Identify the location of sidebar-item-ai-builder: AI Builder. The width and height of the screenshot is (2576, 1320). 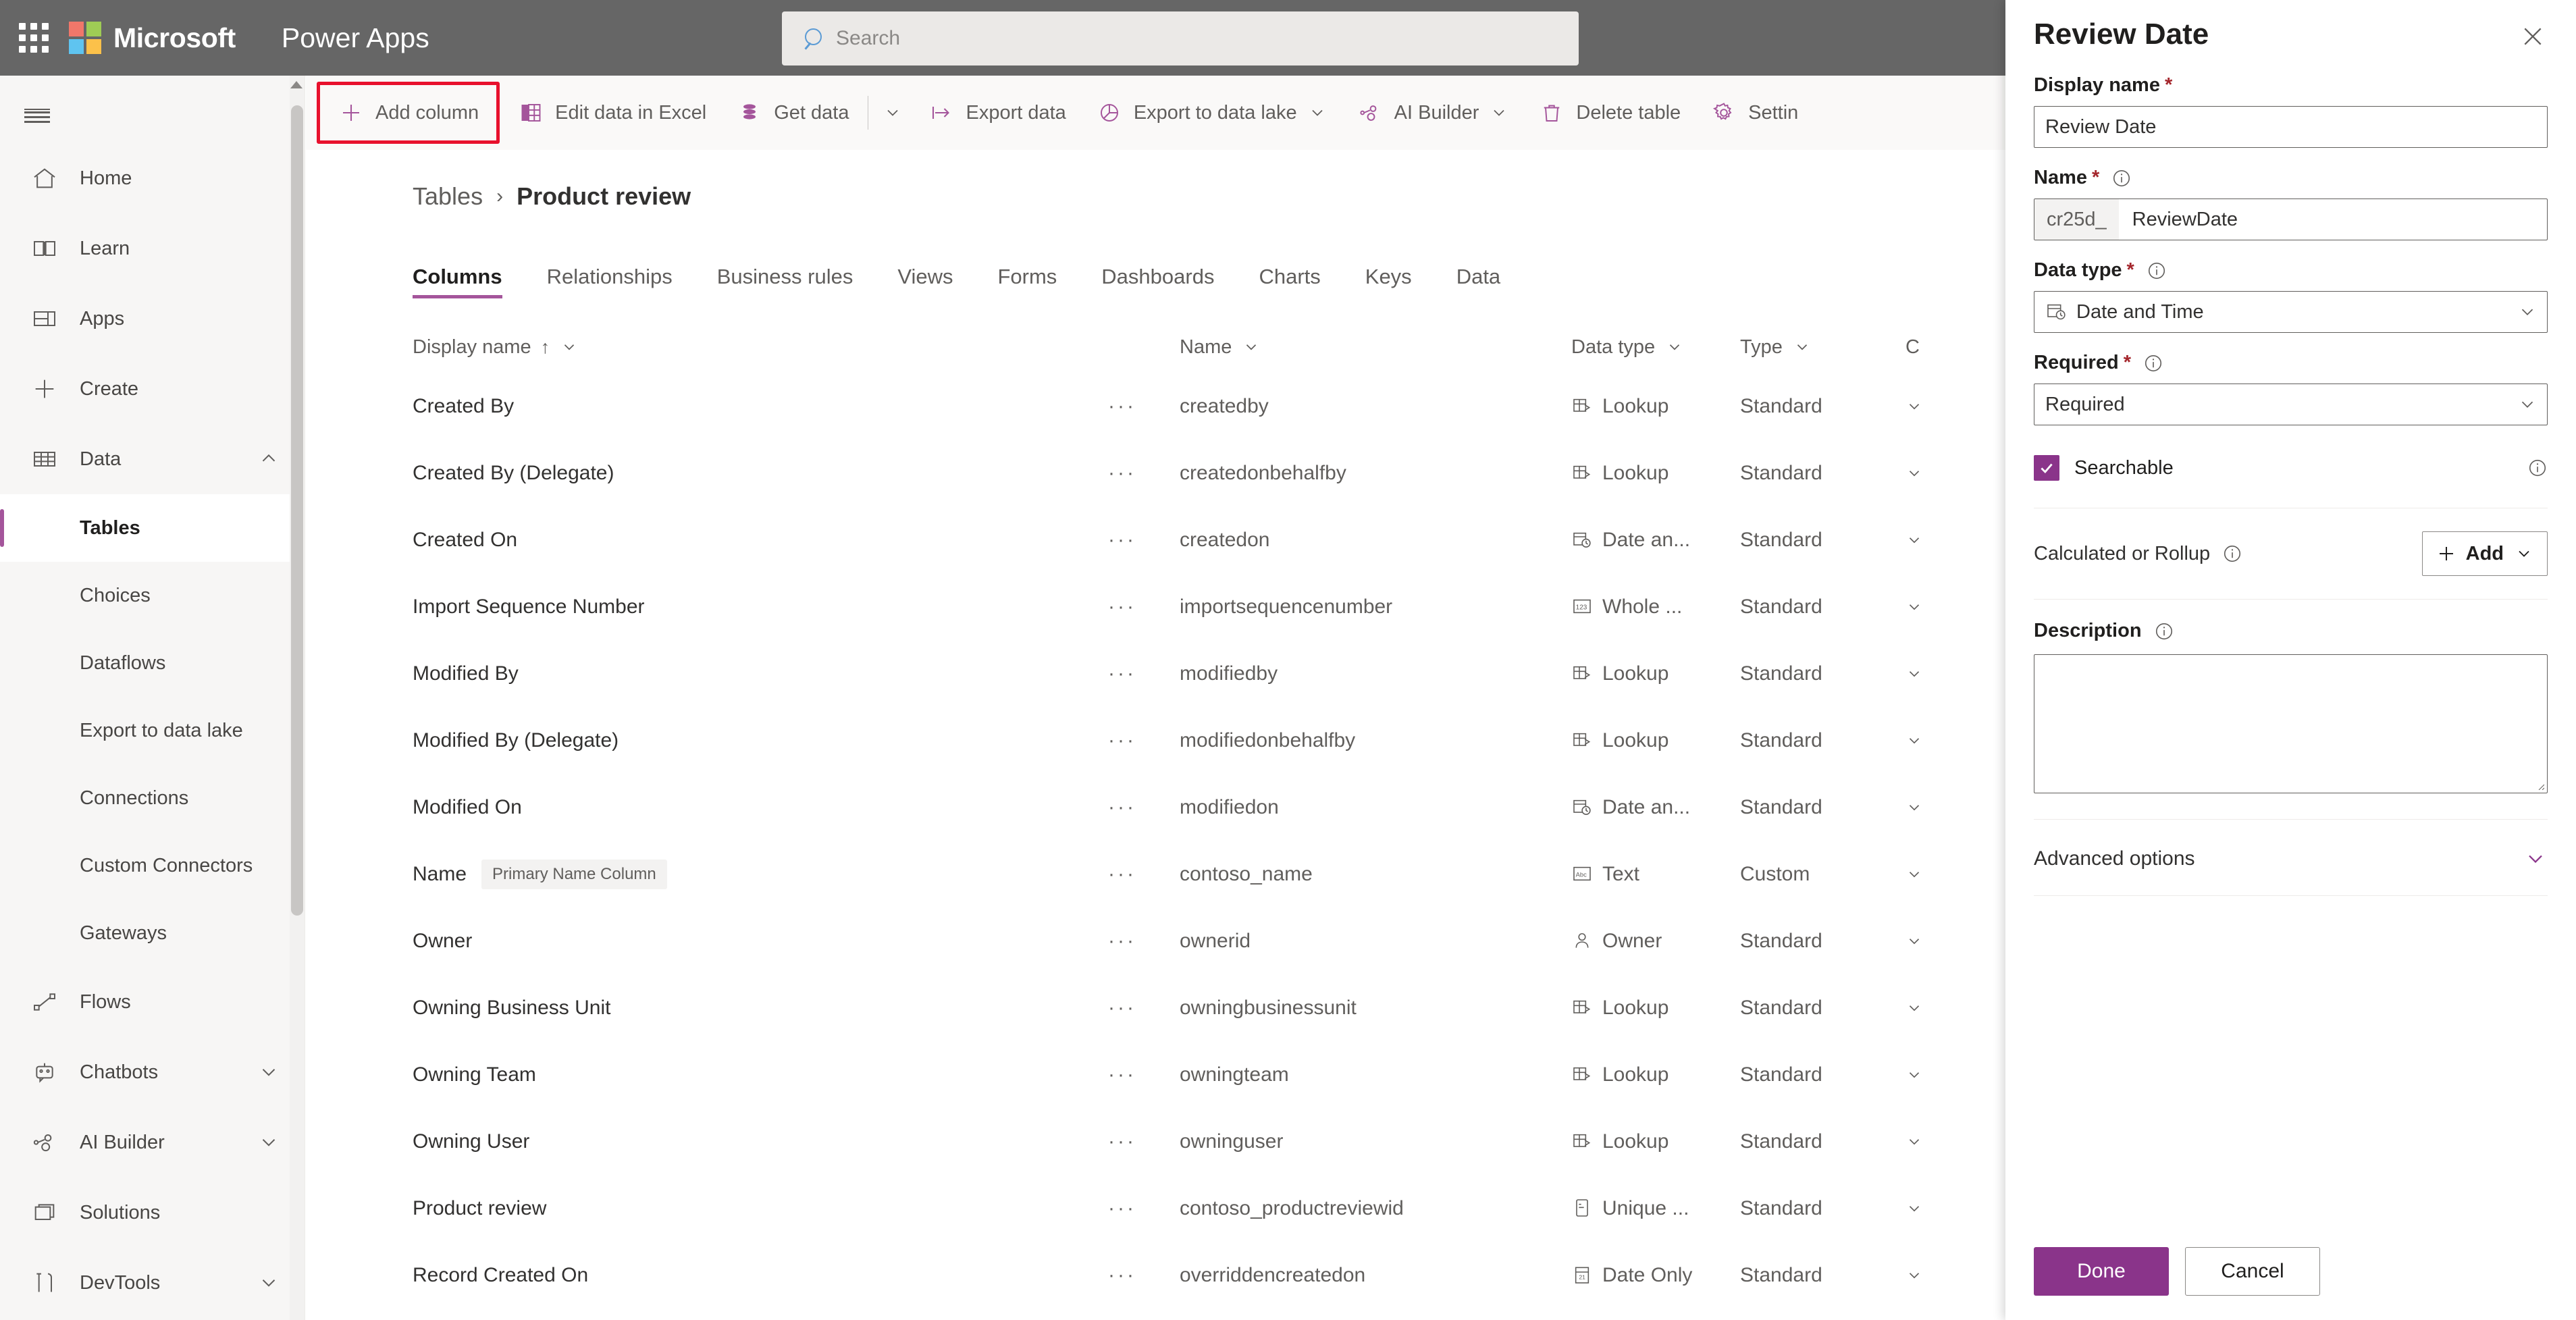
(152, 1142).